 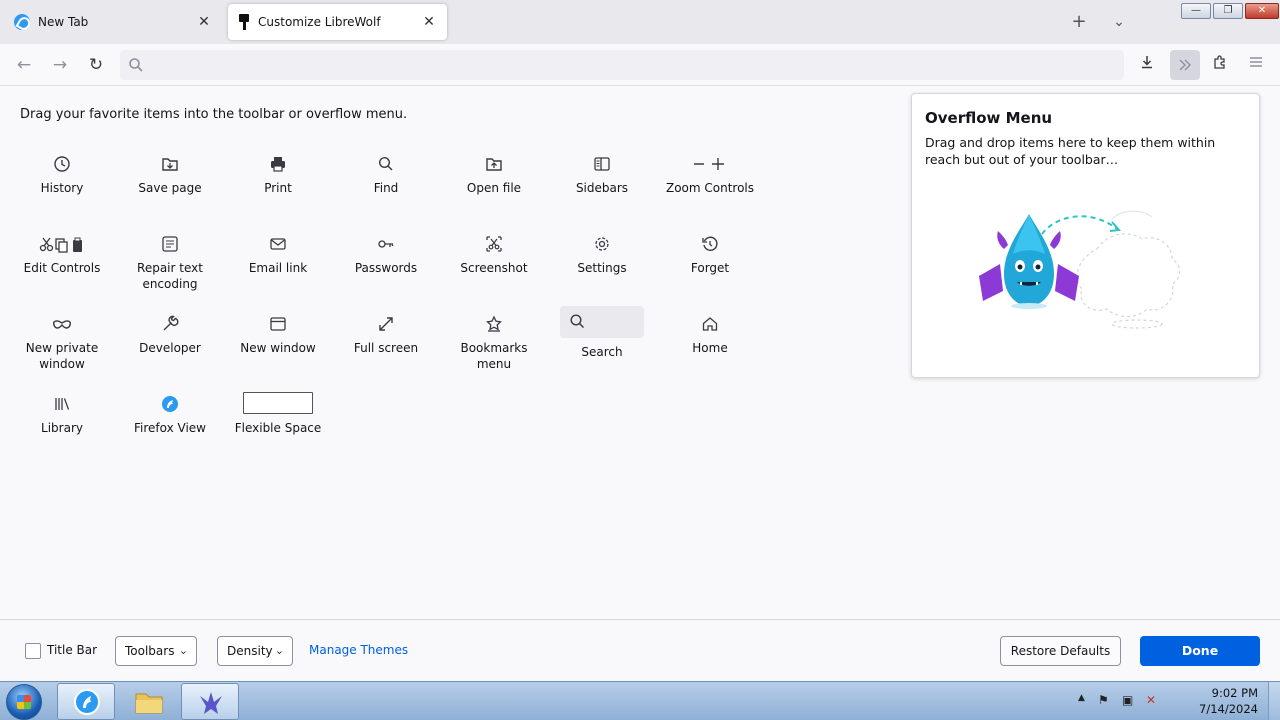 I want to click on item-label: Find, so click(x=386, y=188).